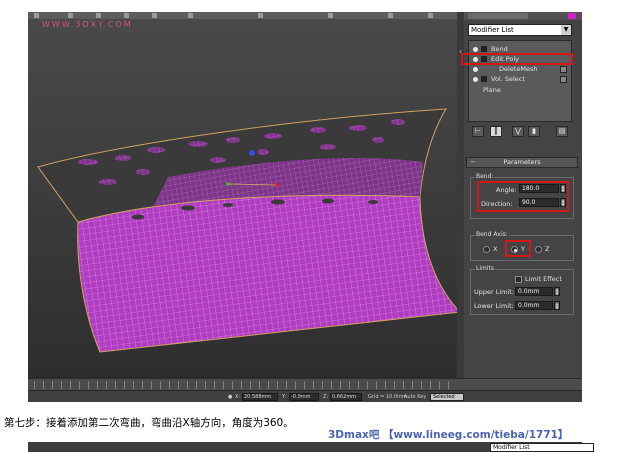  What do you see at coordinates (485, 176) in the screenshot?
I see `bend-group-title: Bend:` at bounding box center [485, 176].